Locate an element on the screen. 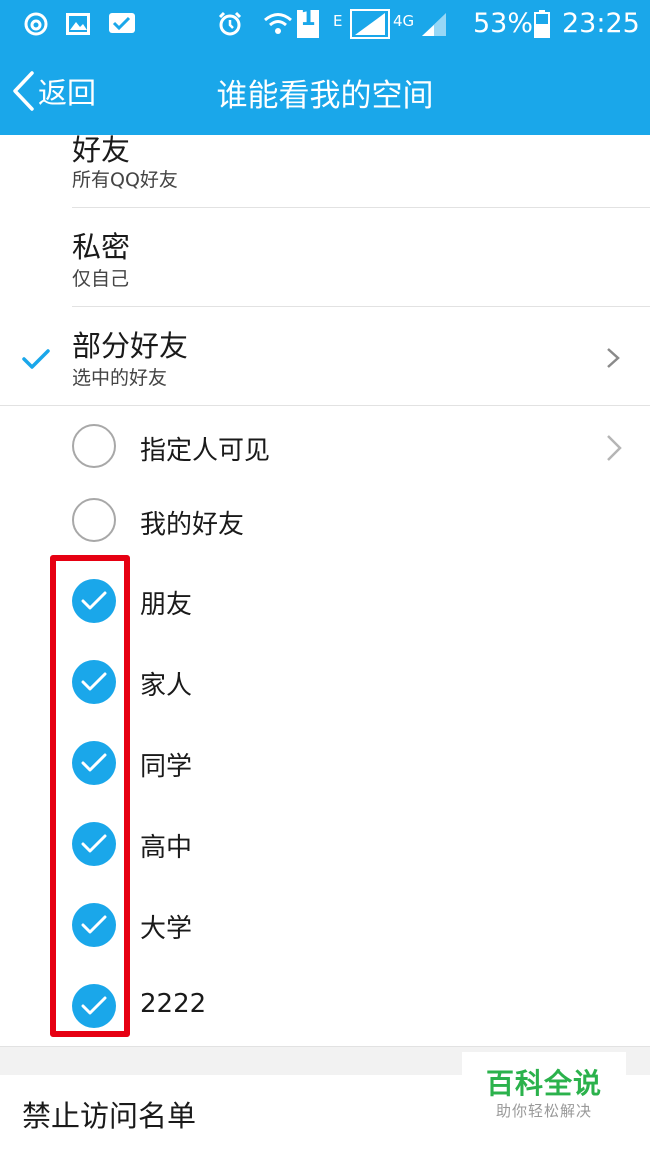 Image resolution: width=650 pixels, height=1155 pixels. option-partial-friends: 部分好友 选中的好友 is located at coordinates (325, 356).